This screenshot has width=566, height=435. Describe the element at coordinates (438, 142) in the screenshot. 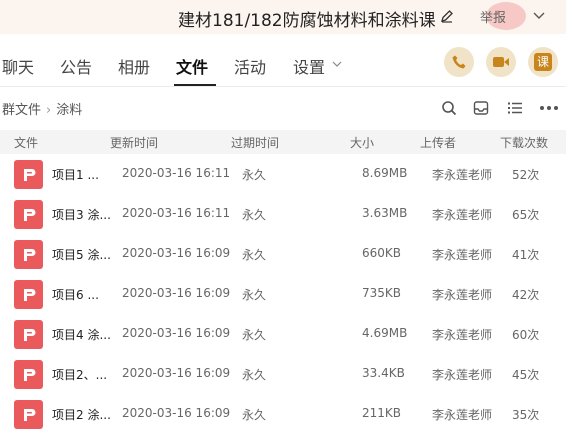

I see `header-uploader: 上传者` at that location.